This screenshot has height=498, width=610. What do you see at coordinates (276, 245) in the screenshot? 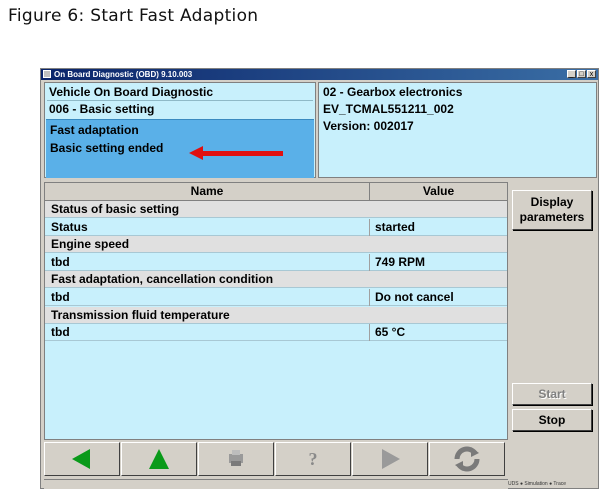
I see `table-group-row: Engine speed` at bounding box center [276, 245].